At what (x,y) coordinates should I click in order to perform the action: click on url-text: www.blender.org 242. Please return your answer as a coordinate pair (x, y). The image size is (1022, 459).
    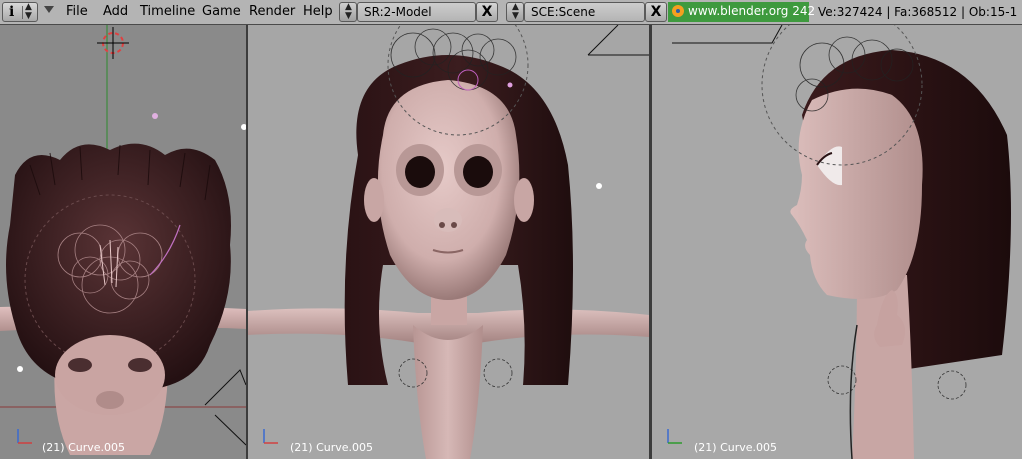
    Looking at the image, I should click on (752, 11).